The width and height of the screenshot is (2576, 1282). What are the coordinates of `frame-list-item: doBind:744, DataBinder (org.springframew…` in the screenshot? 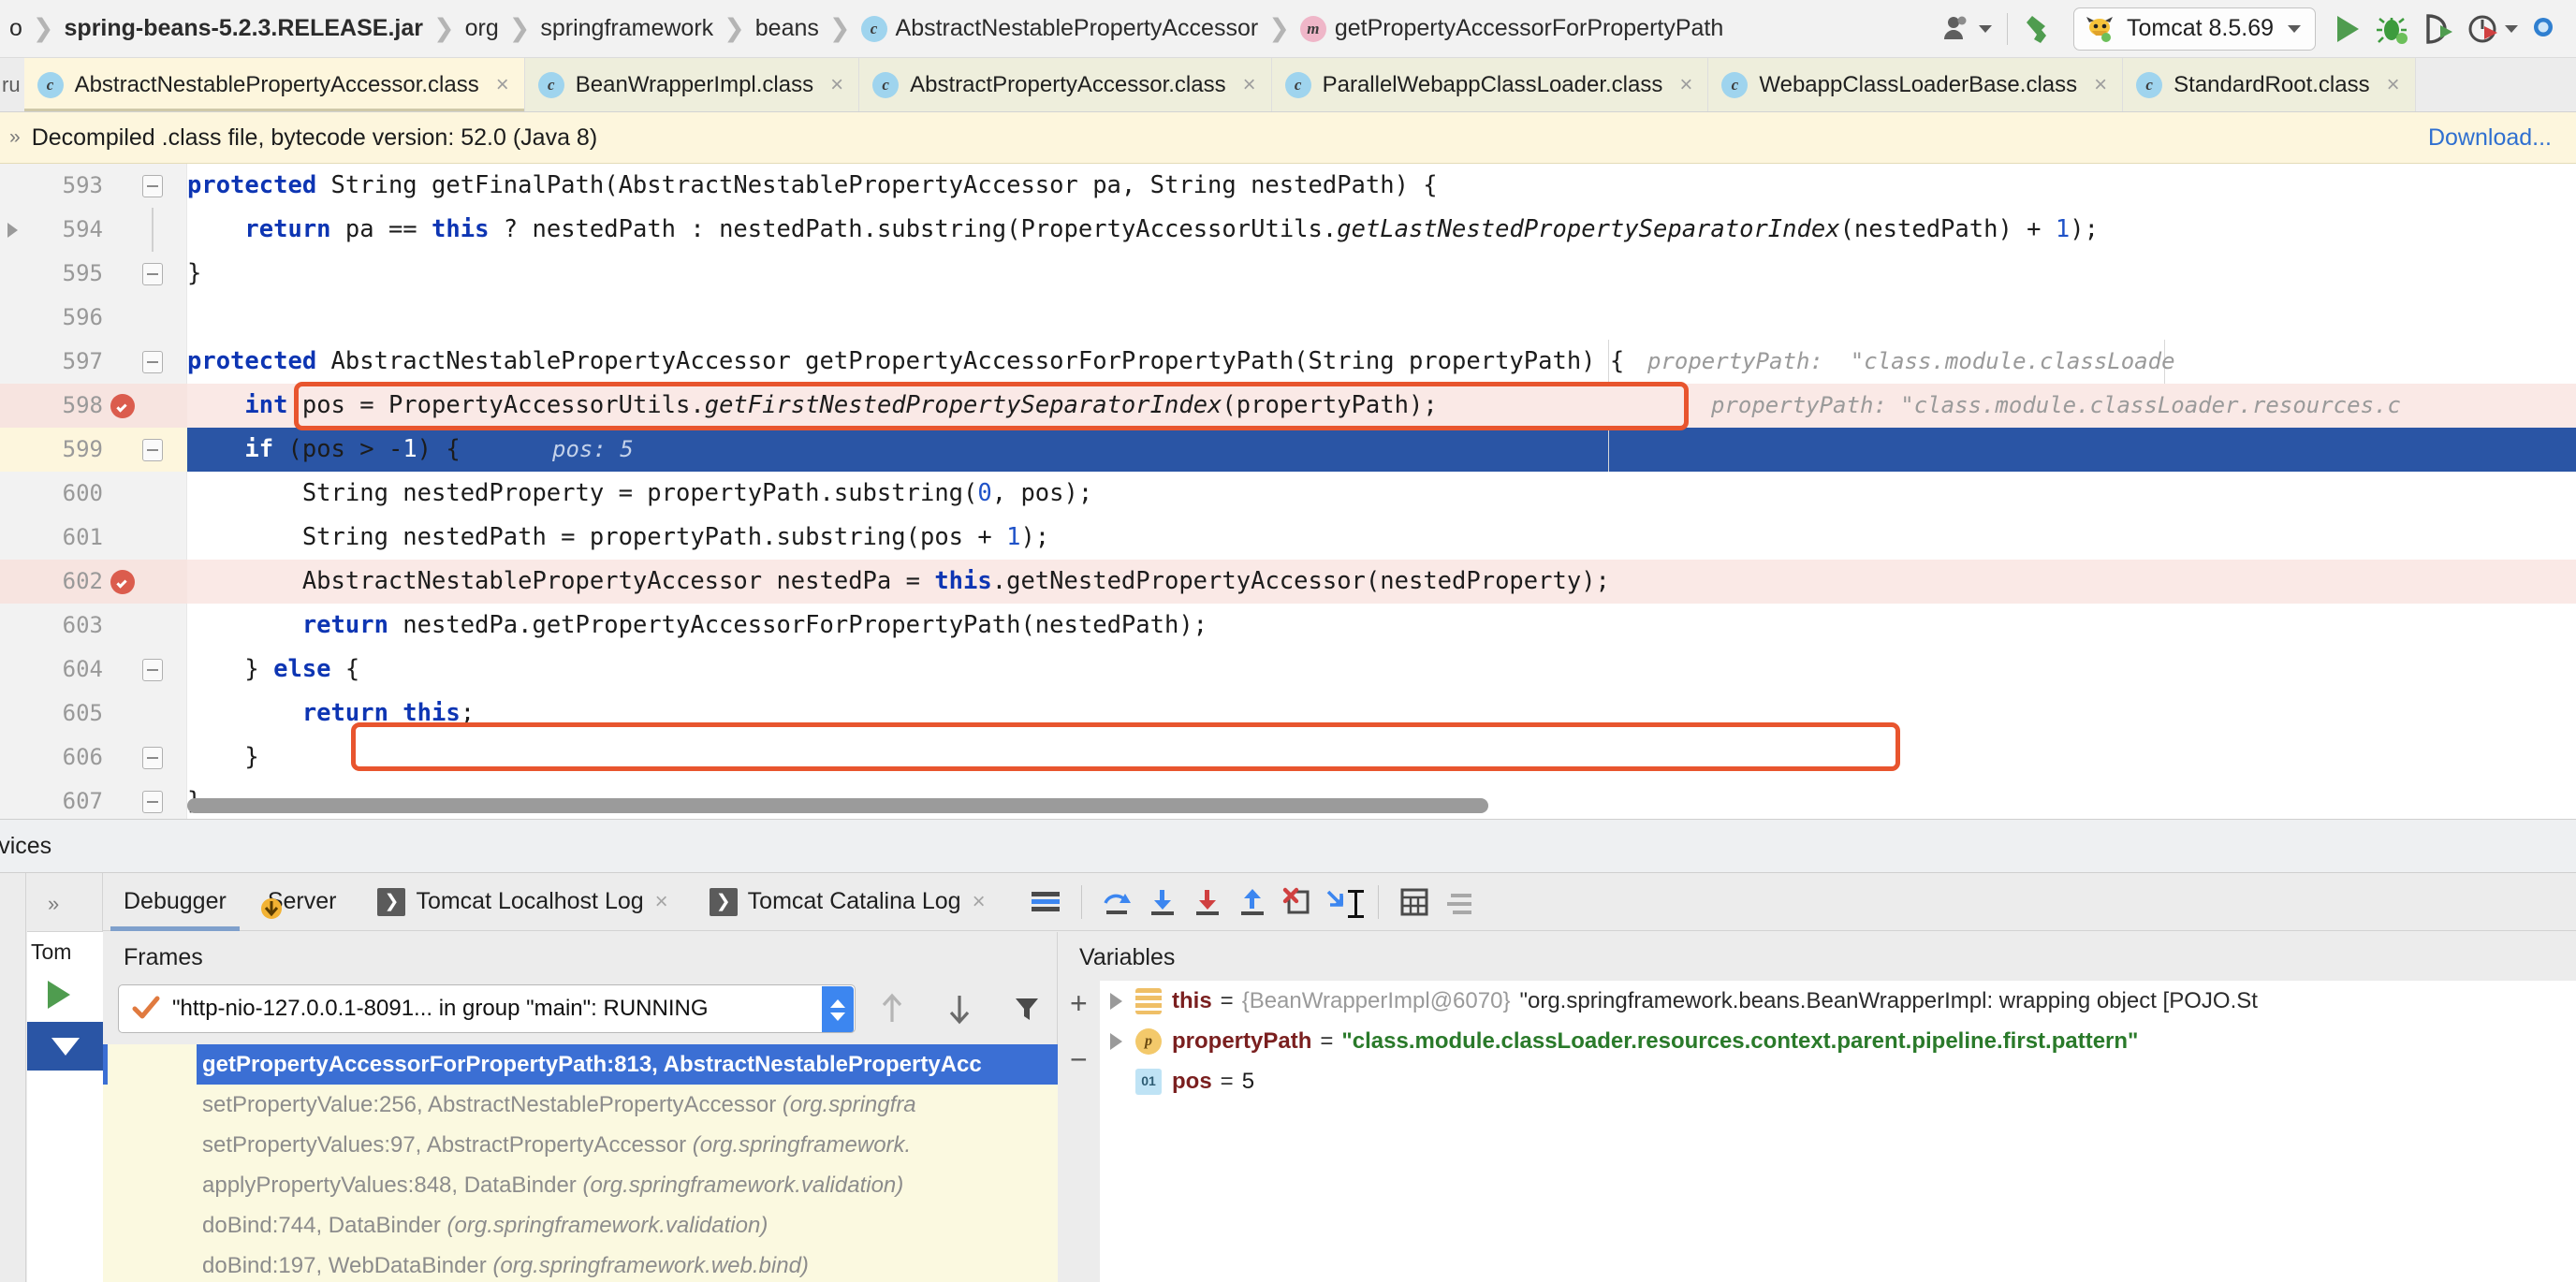 It's located at (627, 1226).